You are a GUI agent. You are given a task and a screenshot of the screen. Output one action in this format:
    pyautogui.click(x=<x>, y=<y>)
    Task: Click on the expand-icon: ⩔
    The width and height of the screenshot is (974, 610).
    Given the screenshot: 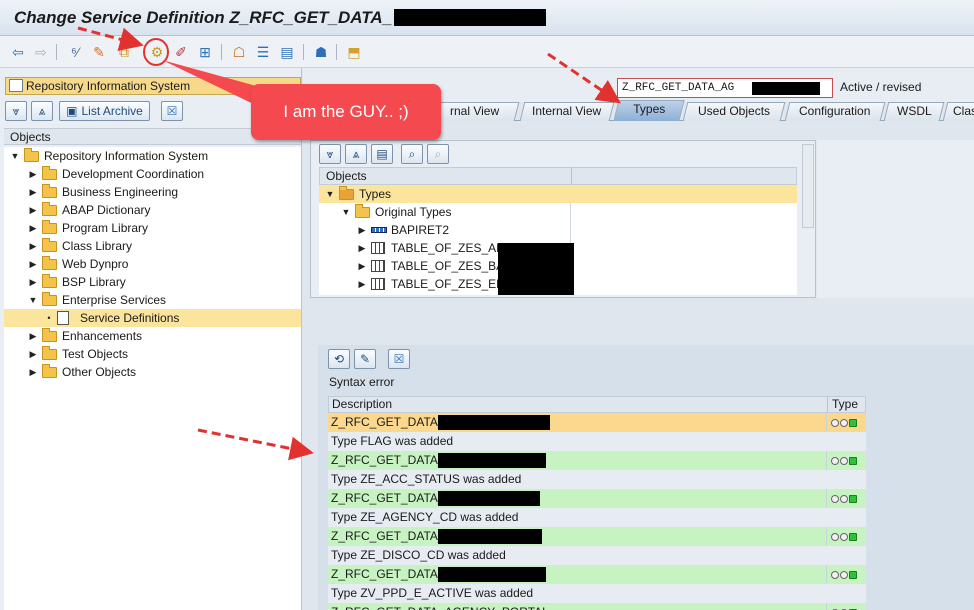 What is the action you would take?
    pyautogui.click(x=330, y=154)
    